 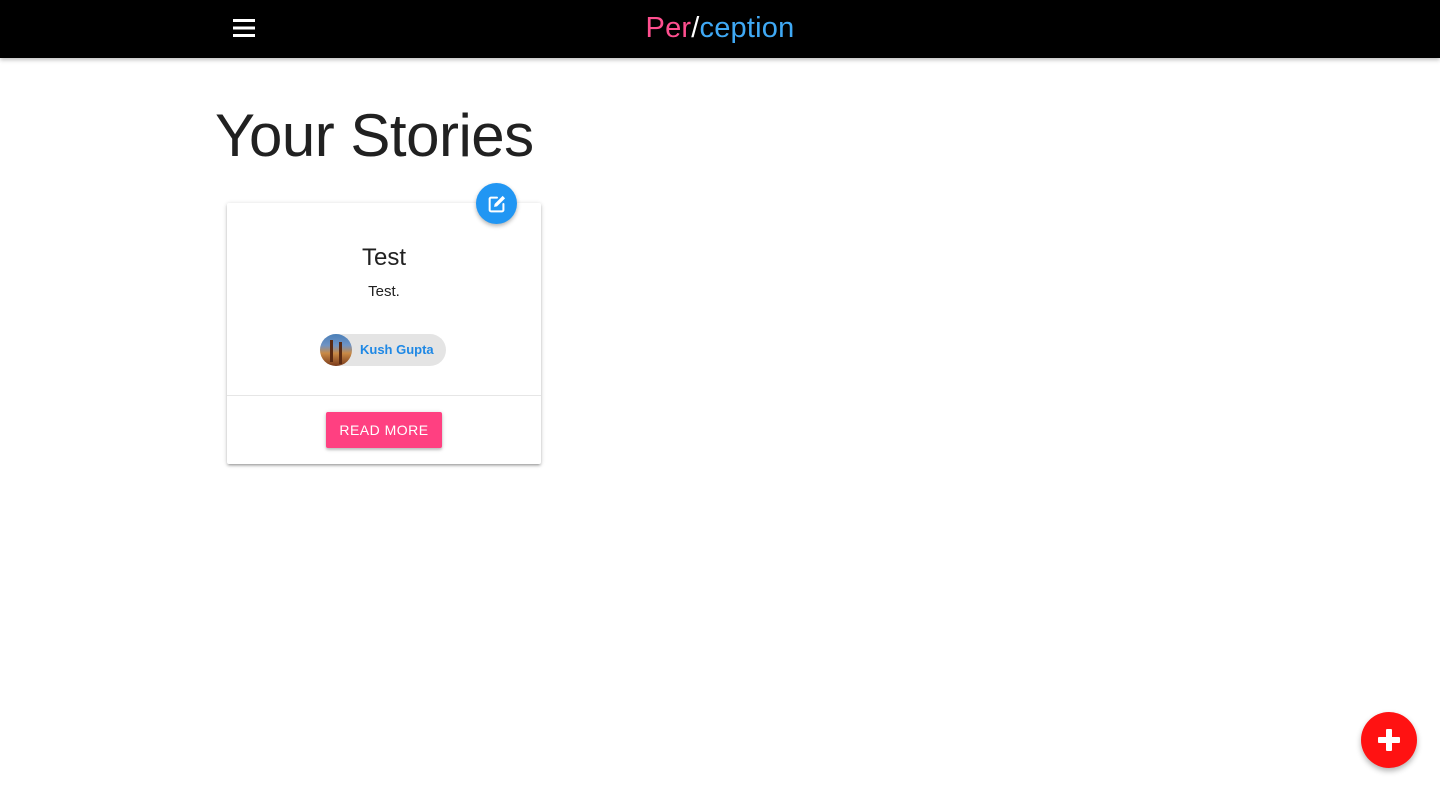 I want to click on story-text: Test., so click(x=384, y=291).